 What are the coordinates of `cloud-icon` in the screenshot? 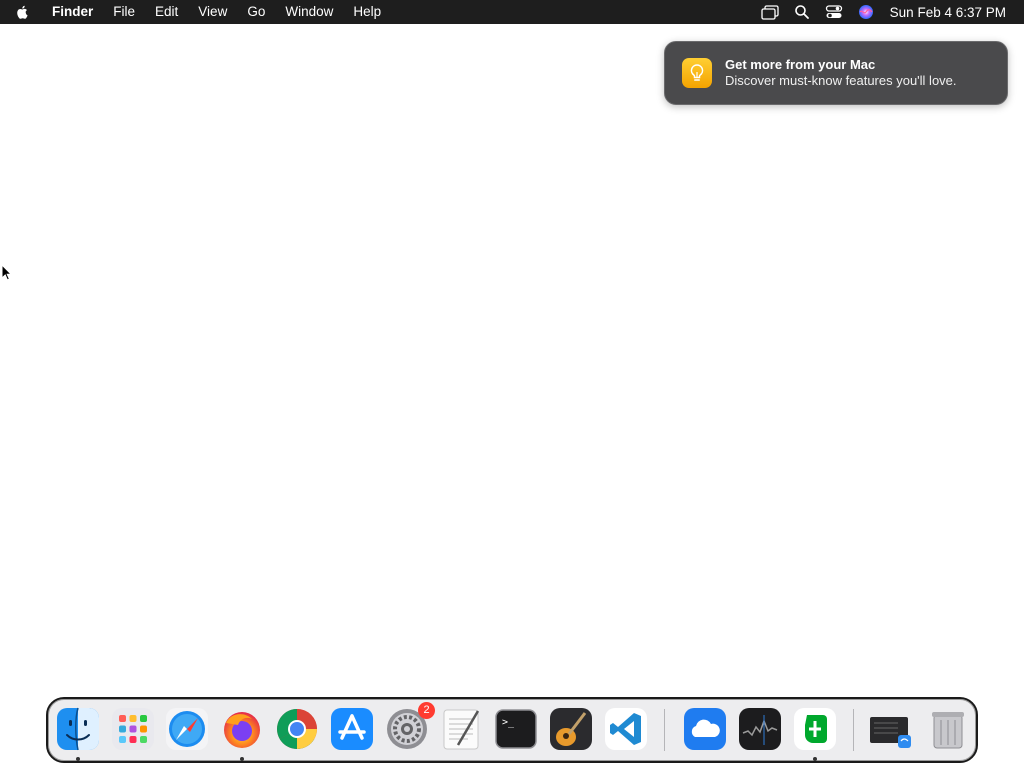 It's located at (705, 729).